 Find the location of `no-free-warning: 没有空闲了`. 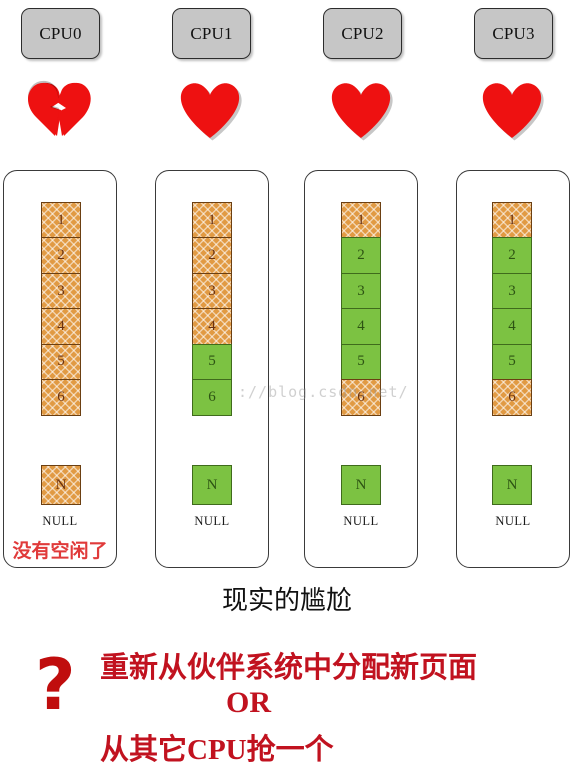

no-free-warning: 没有空闲了 is located at coordinates (60, 551).